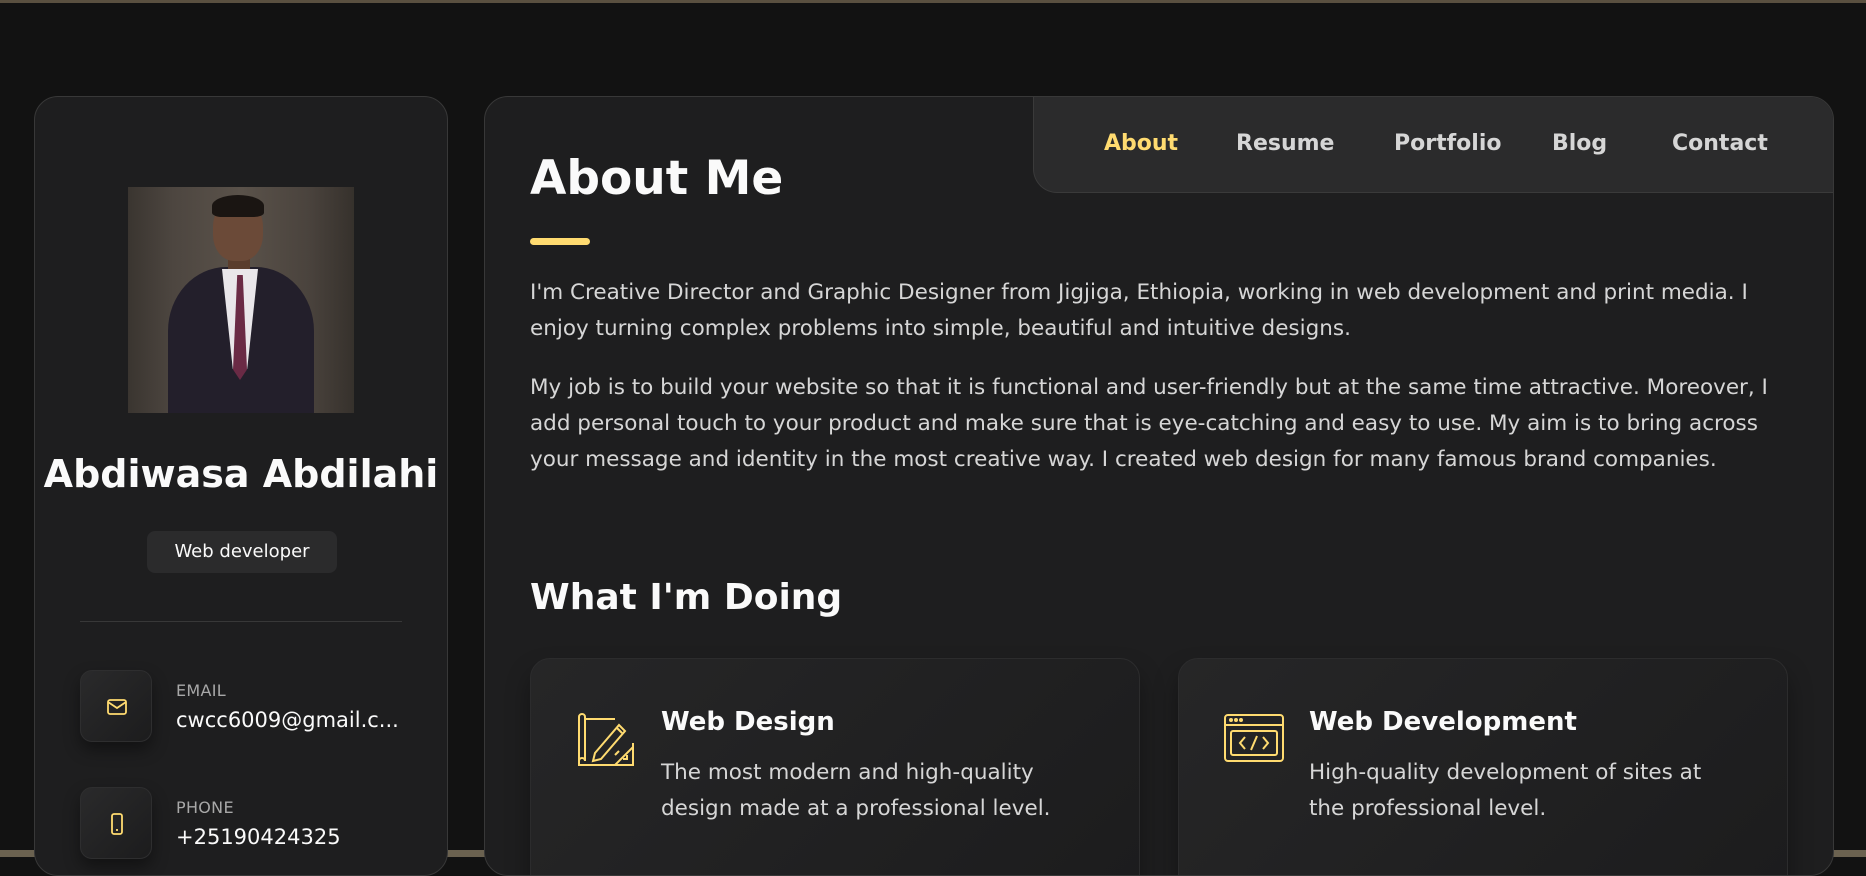  What do you see at coordinates (748, 722) in the screenshot?
I see `service-title-web-design: Web Design` at bounding box center [748, 722].